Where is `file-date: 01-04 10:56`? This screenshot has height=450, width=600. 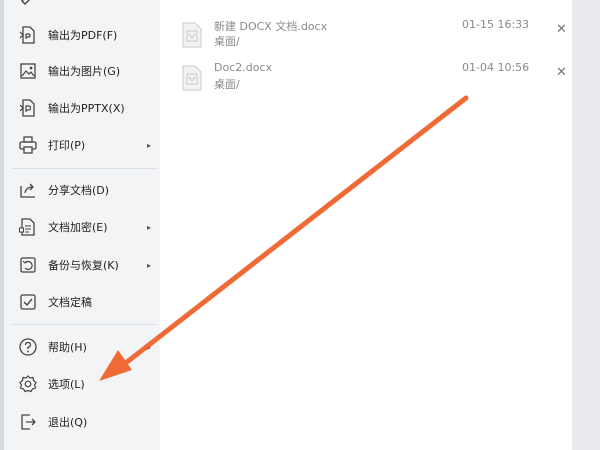 file-date: 01-04 10:56 is located at coordinates (496, 67).